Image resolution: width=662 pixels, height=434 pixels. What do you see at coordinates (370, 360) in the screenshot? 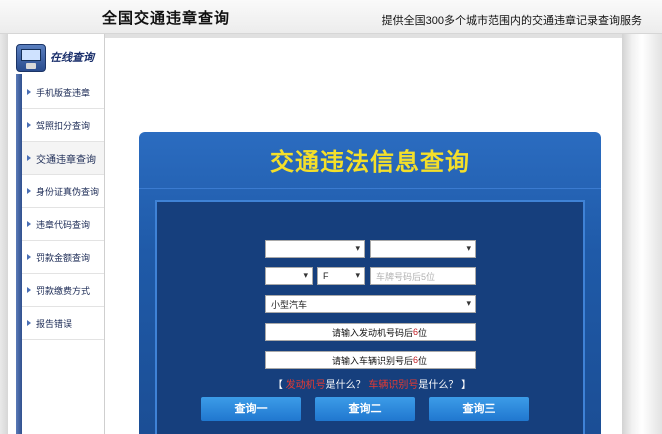
I see `vin-input: 请输入车辆识别号后 6 位` at bounding box center [370, 360].